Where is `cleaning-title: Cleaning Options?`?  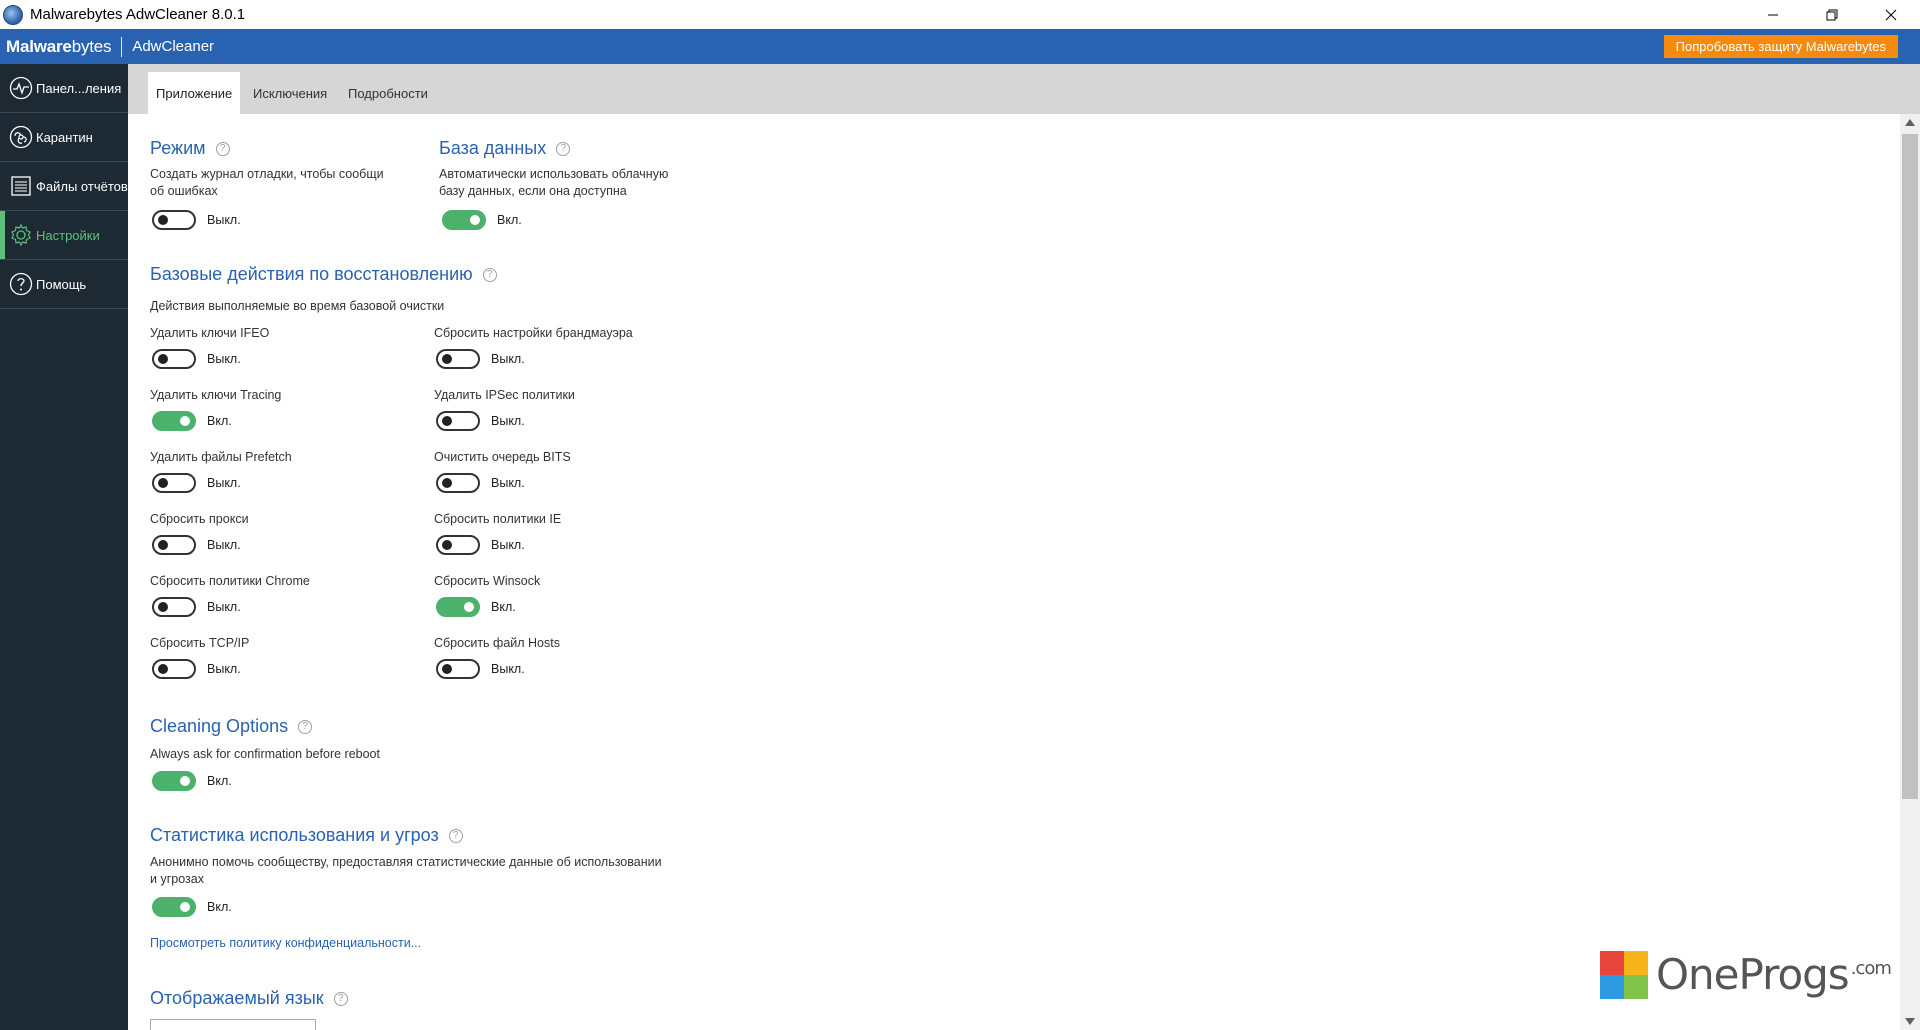 cleaning-title: Cleaning Options? is located at coordinates (231, 726).